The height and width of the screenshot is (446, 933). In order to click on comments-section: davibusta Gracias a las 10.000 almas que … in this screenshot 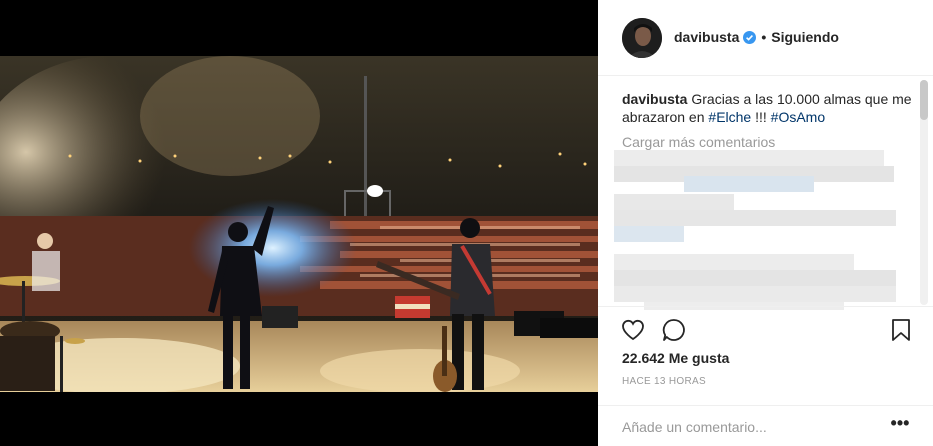, I will do `click(767, 120)`.